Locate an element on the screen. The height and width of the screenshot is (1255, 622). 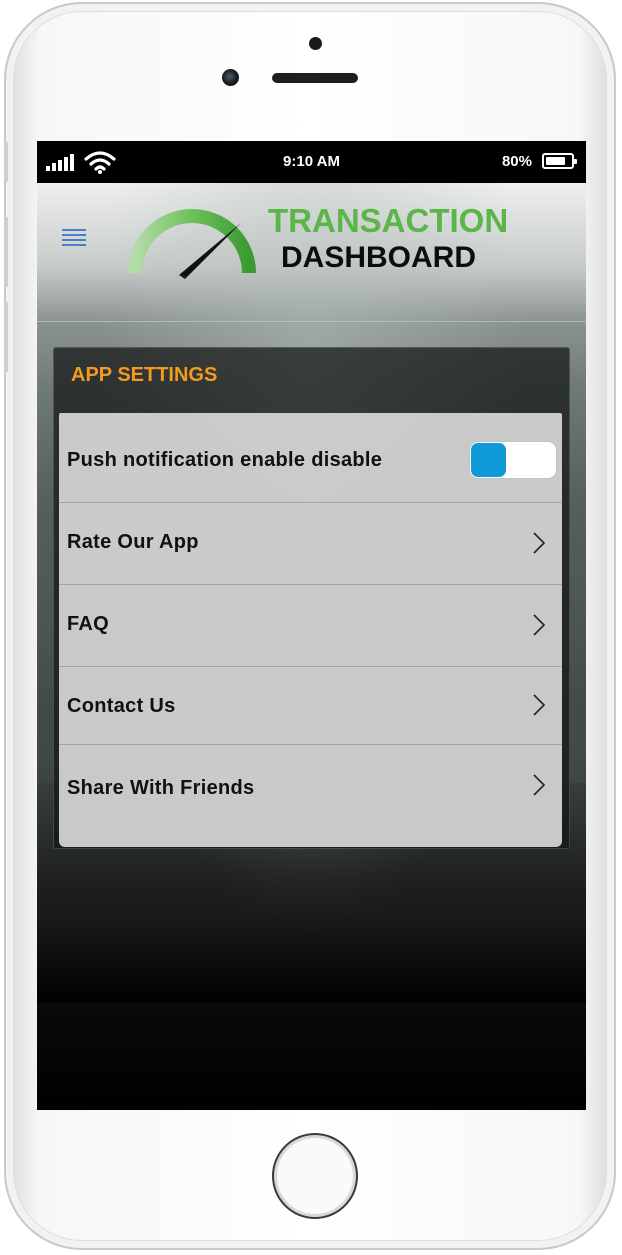
settings-row-push-notification: Push notification enable disable is located at coordinates (310, 458).